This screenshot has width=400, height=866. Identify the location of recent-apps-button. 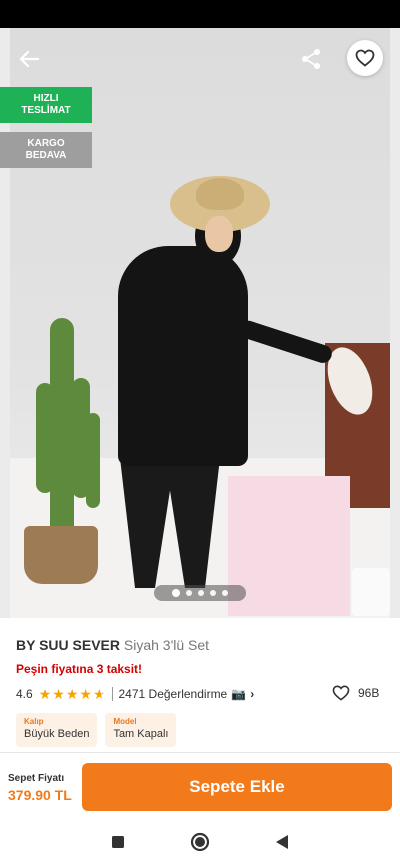
(118, 842).